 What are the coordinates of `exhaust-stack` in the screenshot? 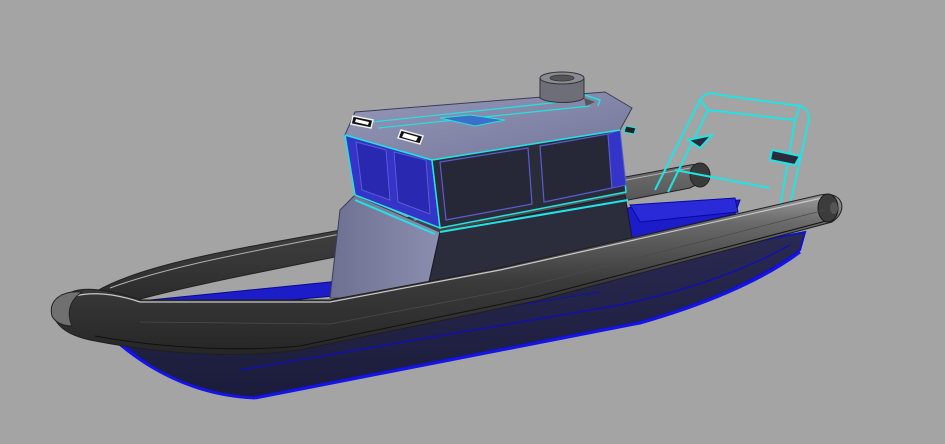 It's located at (567, 88).